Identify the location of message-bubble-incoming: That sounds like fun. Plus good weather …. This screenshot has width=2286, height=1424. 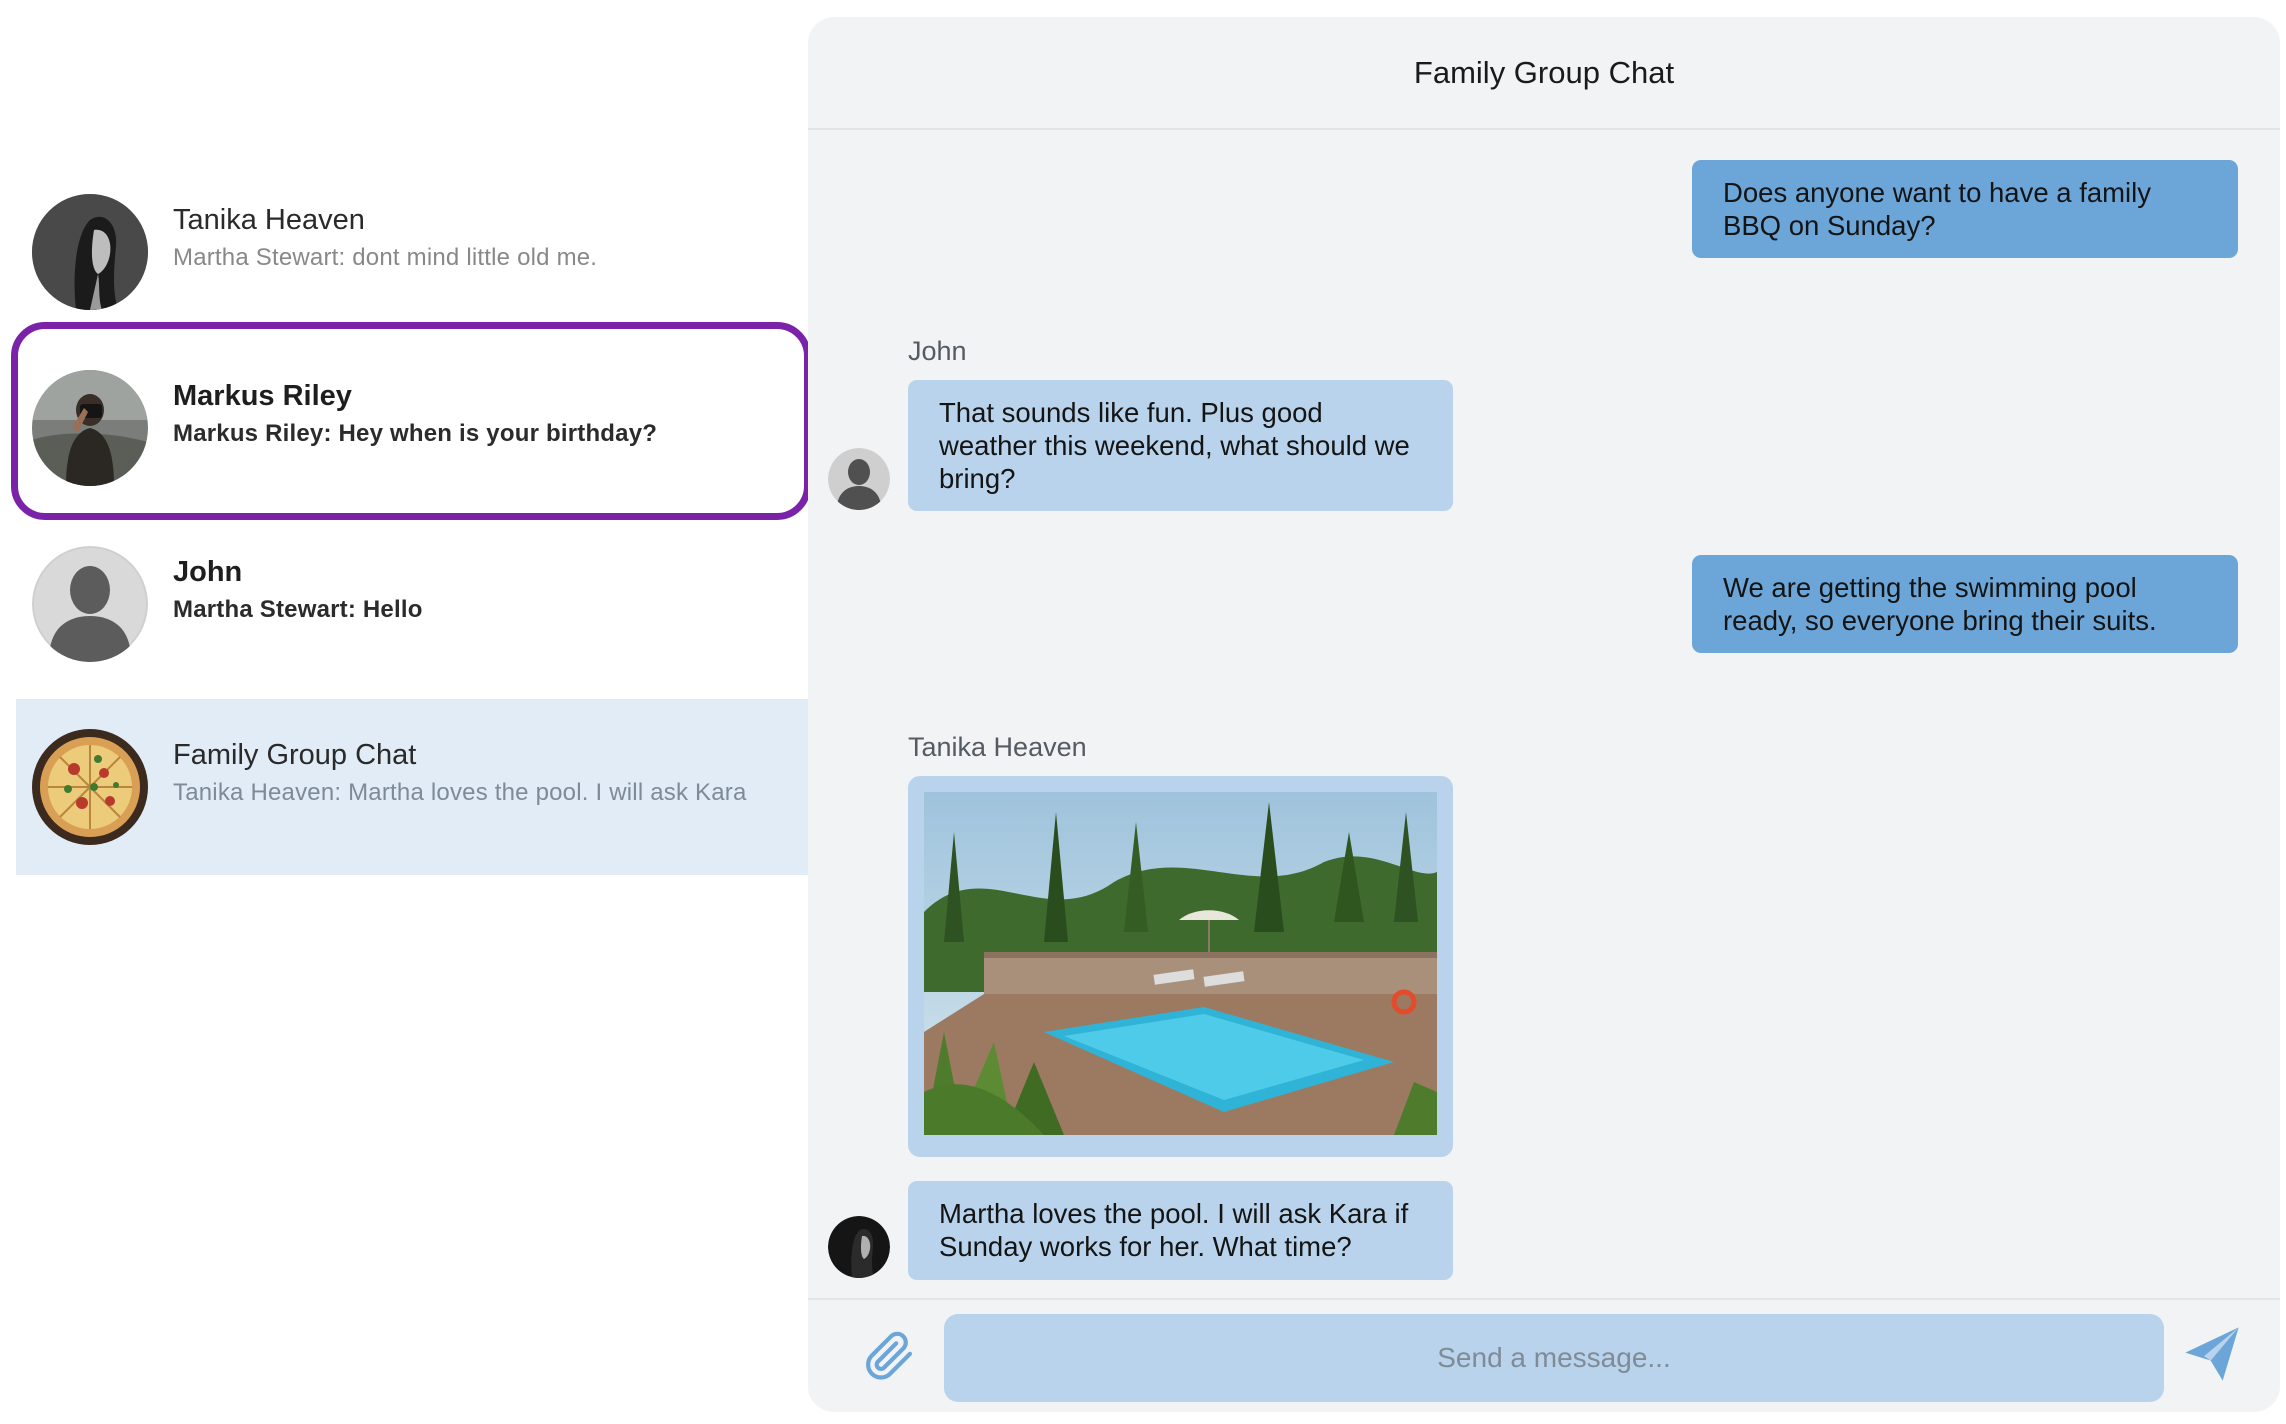
(1180, 445).